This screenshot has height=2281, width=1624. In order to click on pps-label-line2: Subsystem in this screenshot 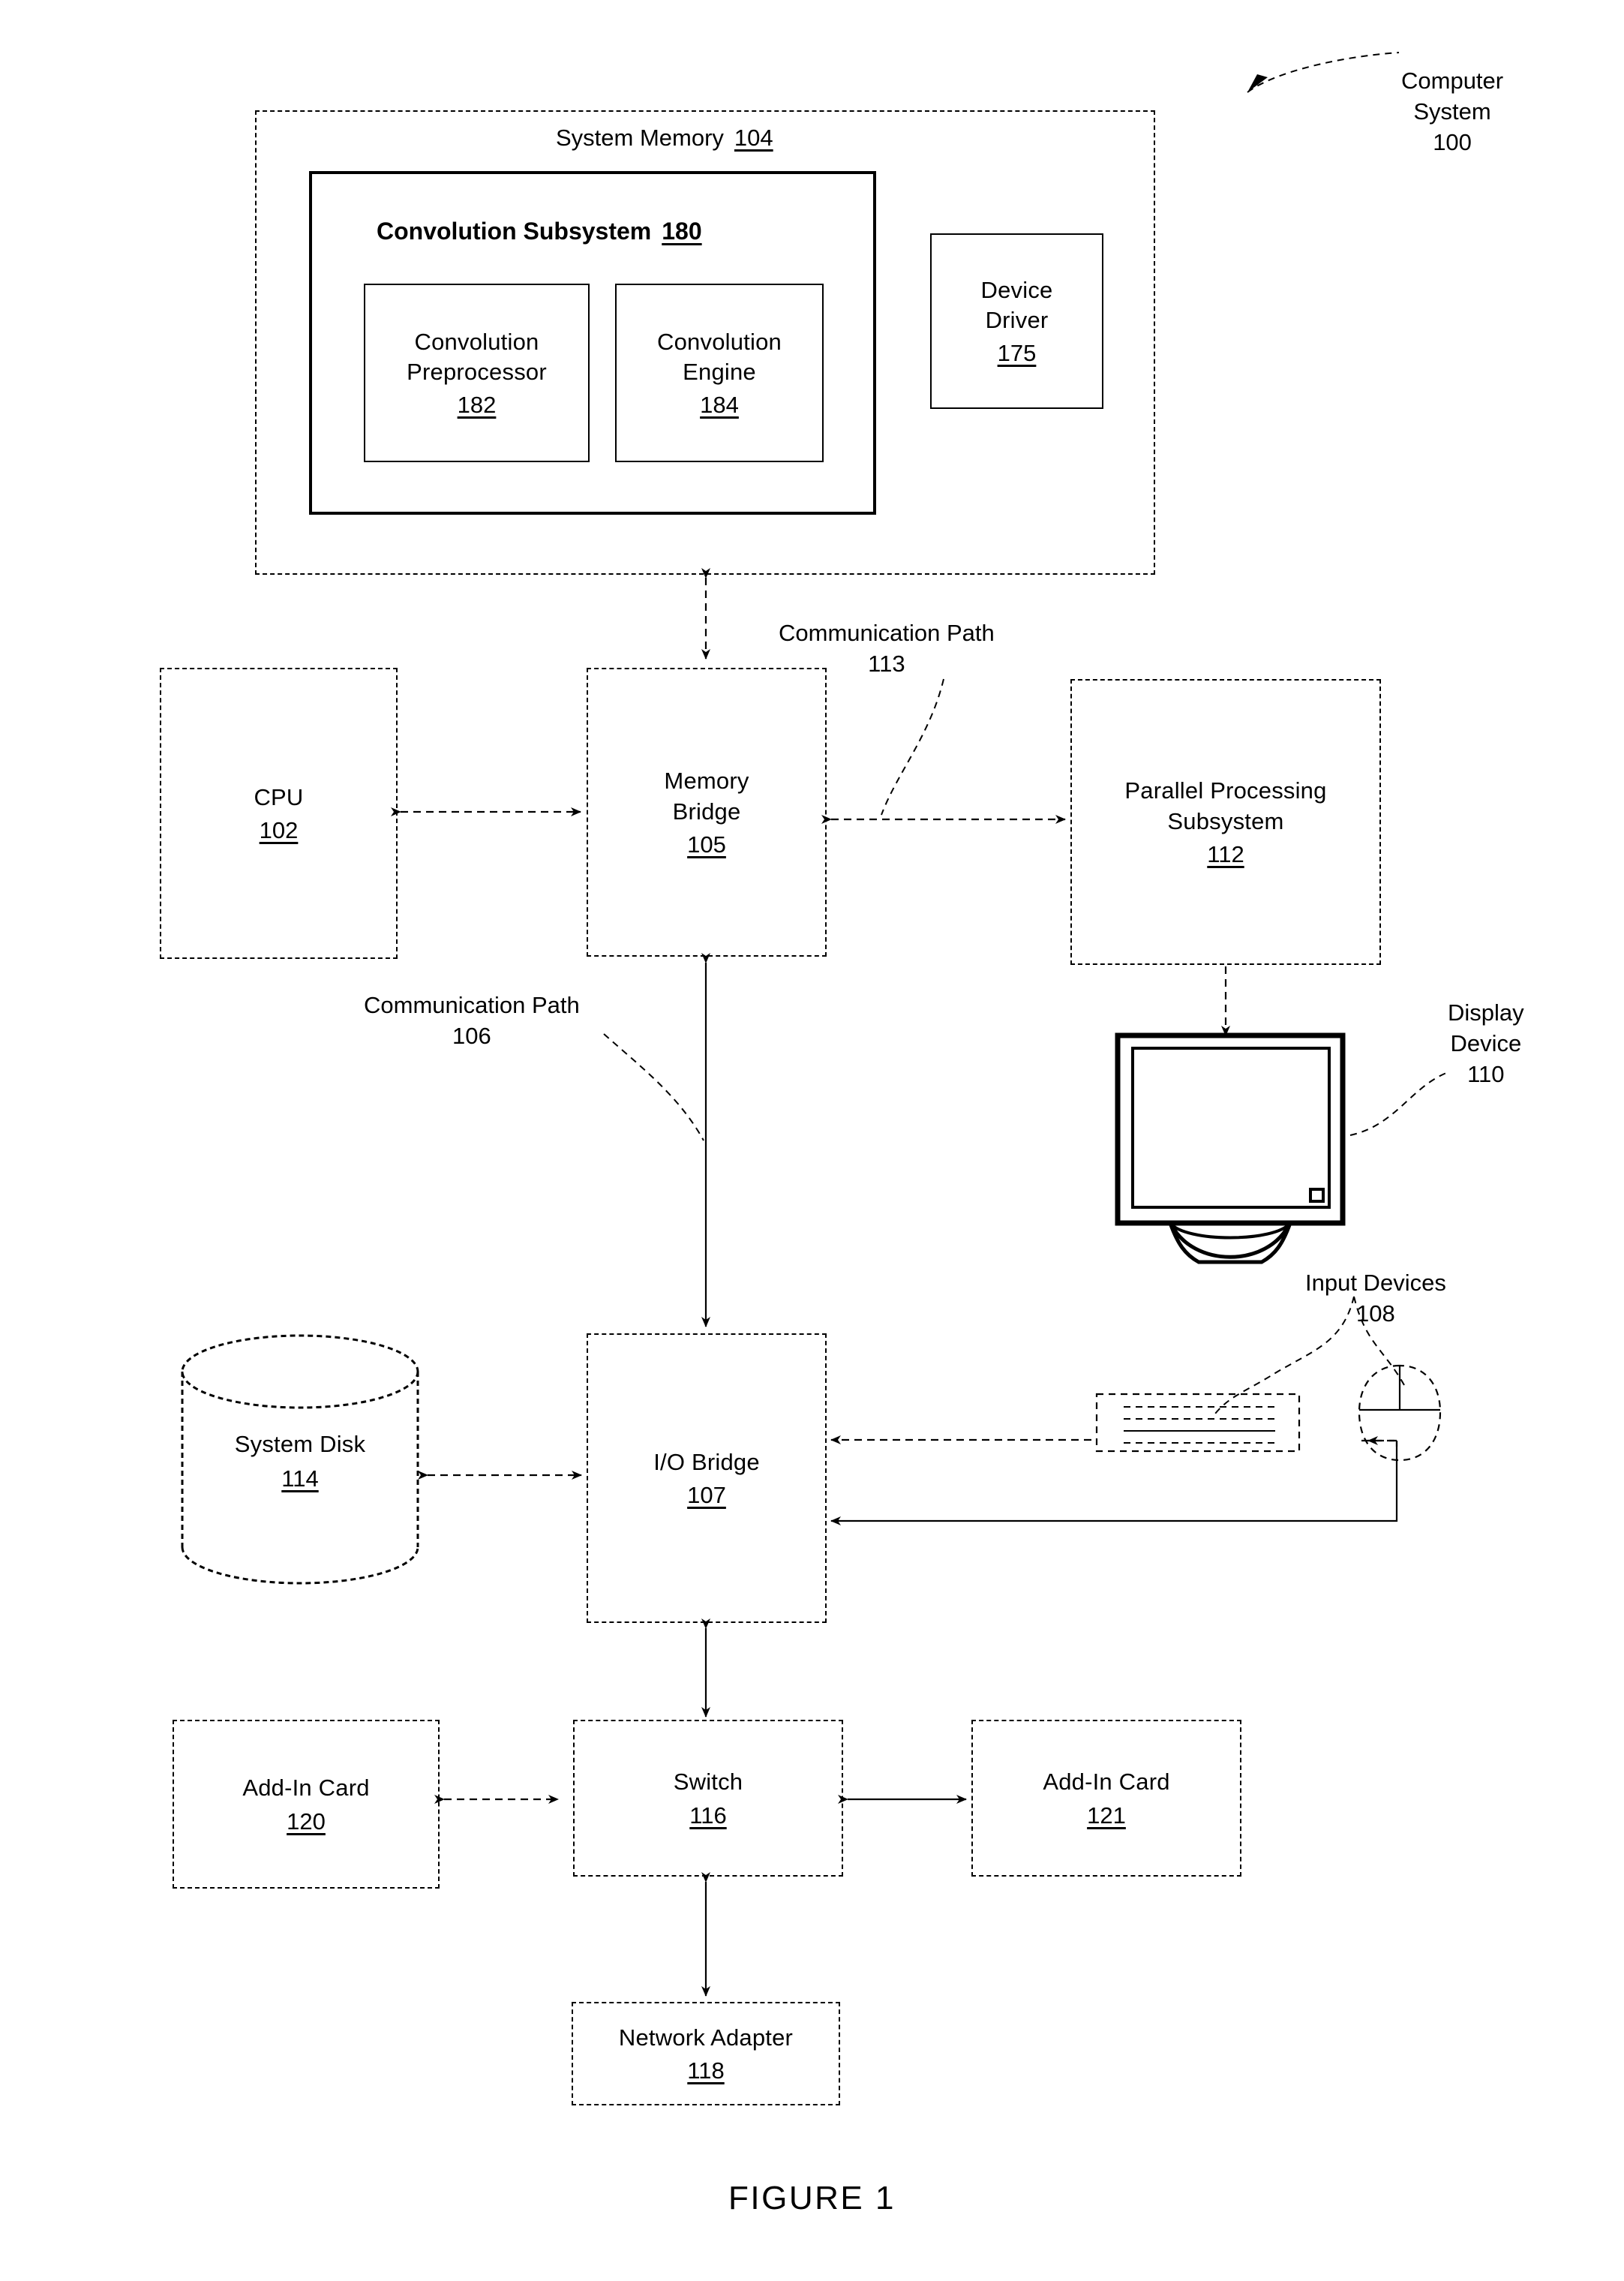, I will do `click(1225, 821)`.